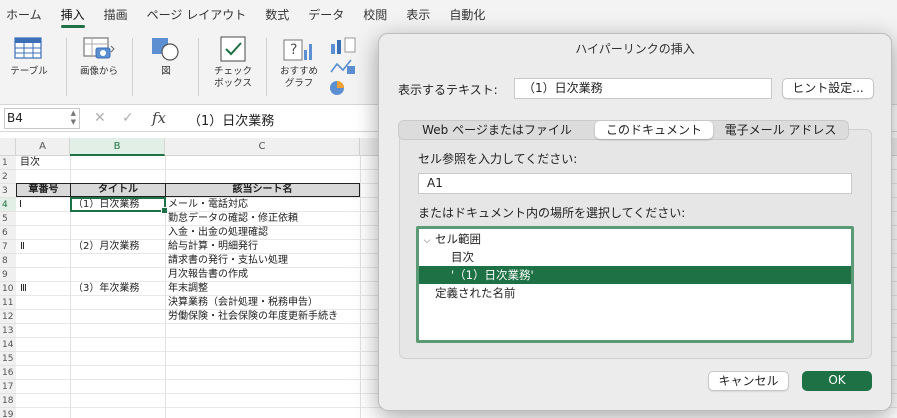  Describe the element at coordinates (780, 130) in the screenshot. I see `tab-email-address: 電子メール アドレス` at that location.